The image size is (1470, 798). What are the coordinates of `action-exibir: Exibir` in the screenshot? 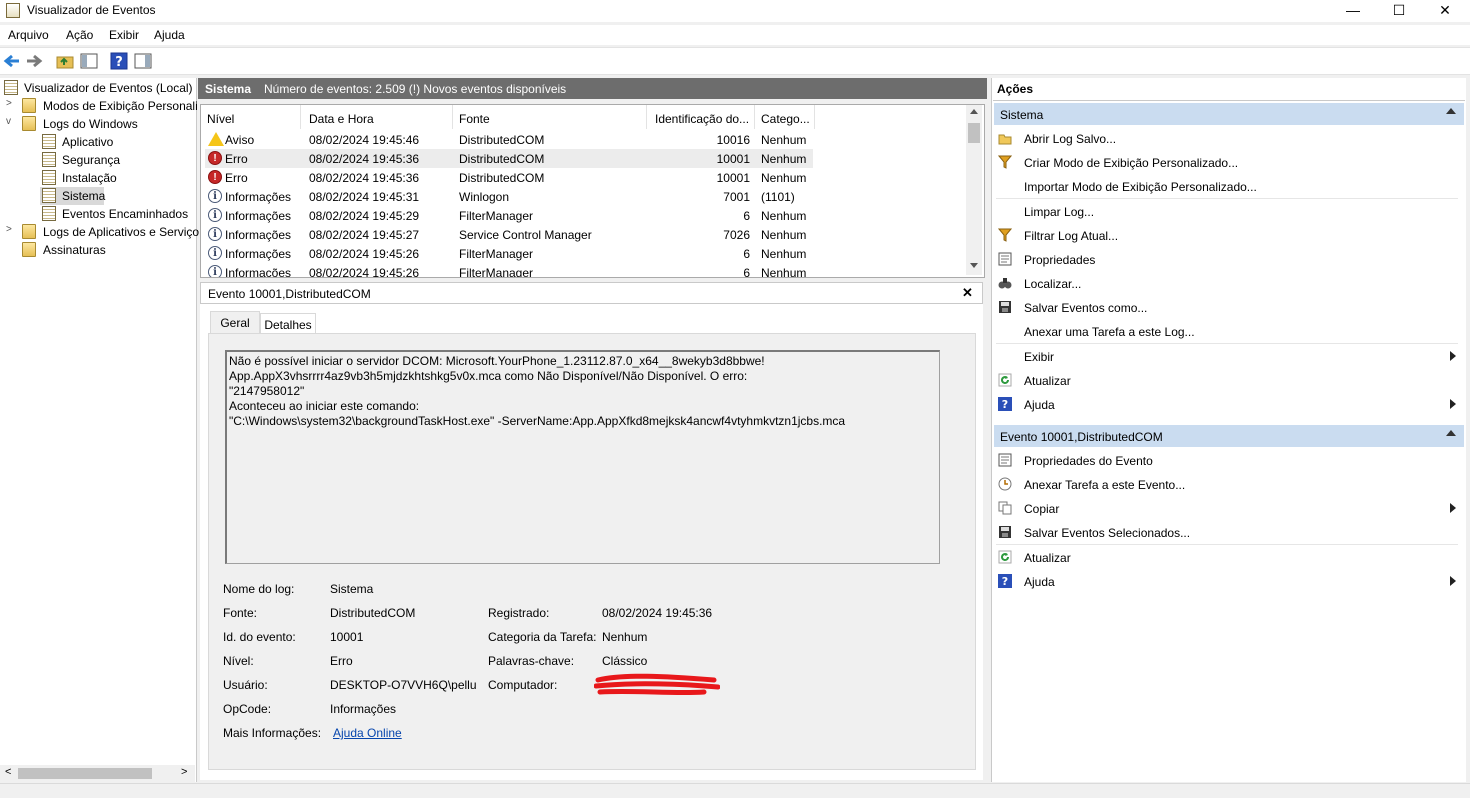 It's located at (1228, 356).